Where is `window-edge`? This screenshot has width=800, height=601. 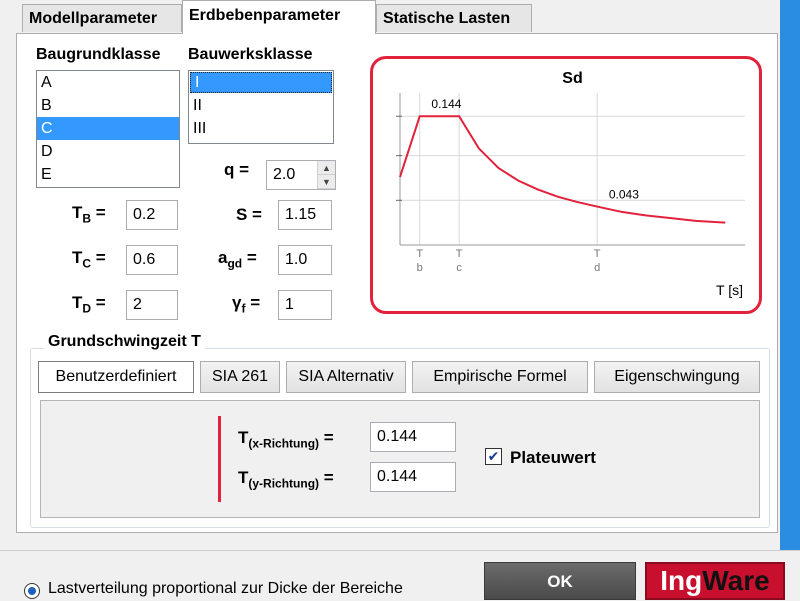 window-edge is located at coordinates (790, 275).